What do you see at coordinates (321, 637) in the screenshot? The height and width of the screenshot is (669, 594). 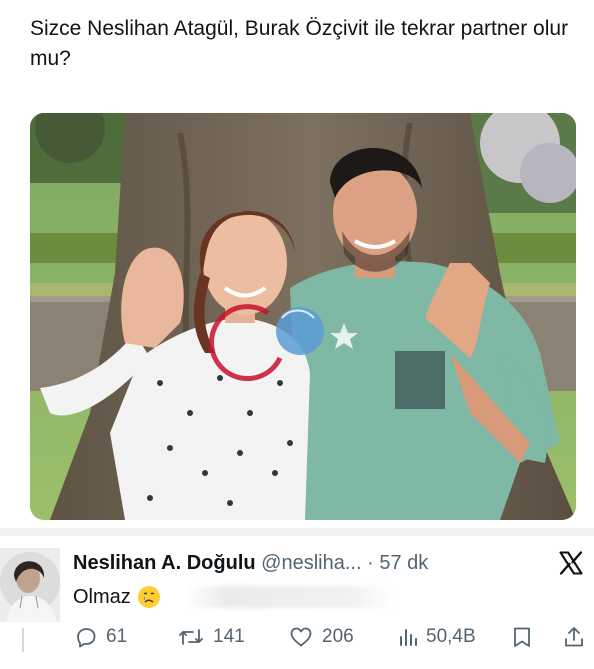 I see `like-button: 206` at bounding box center [321, 637].